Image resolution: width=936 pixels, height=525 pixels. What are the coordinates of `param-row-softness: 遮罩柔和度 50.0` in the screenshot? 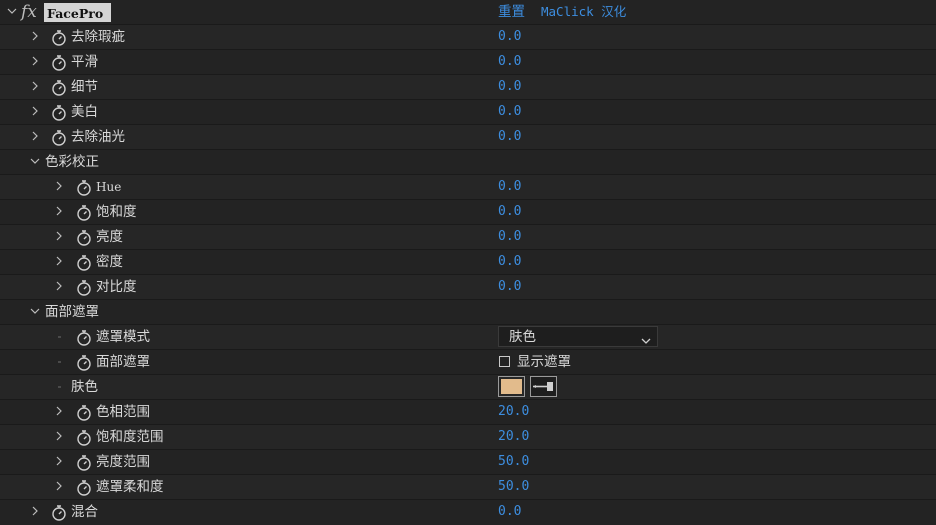 It's located at (468, 487).